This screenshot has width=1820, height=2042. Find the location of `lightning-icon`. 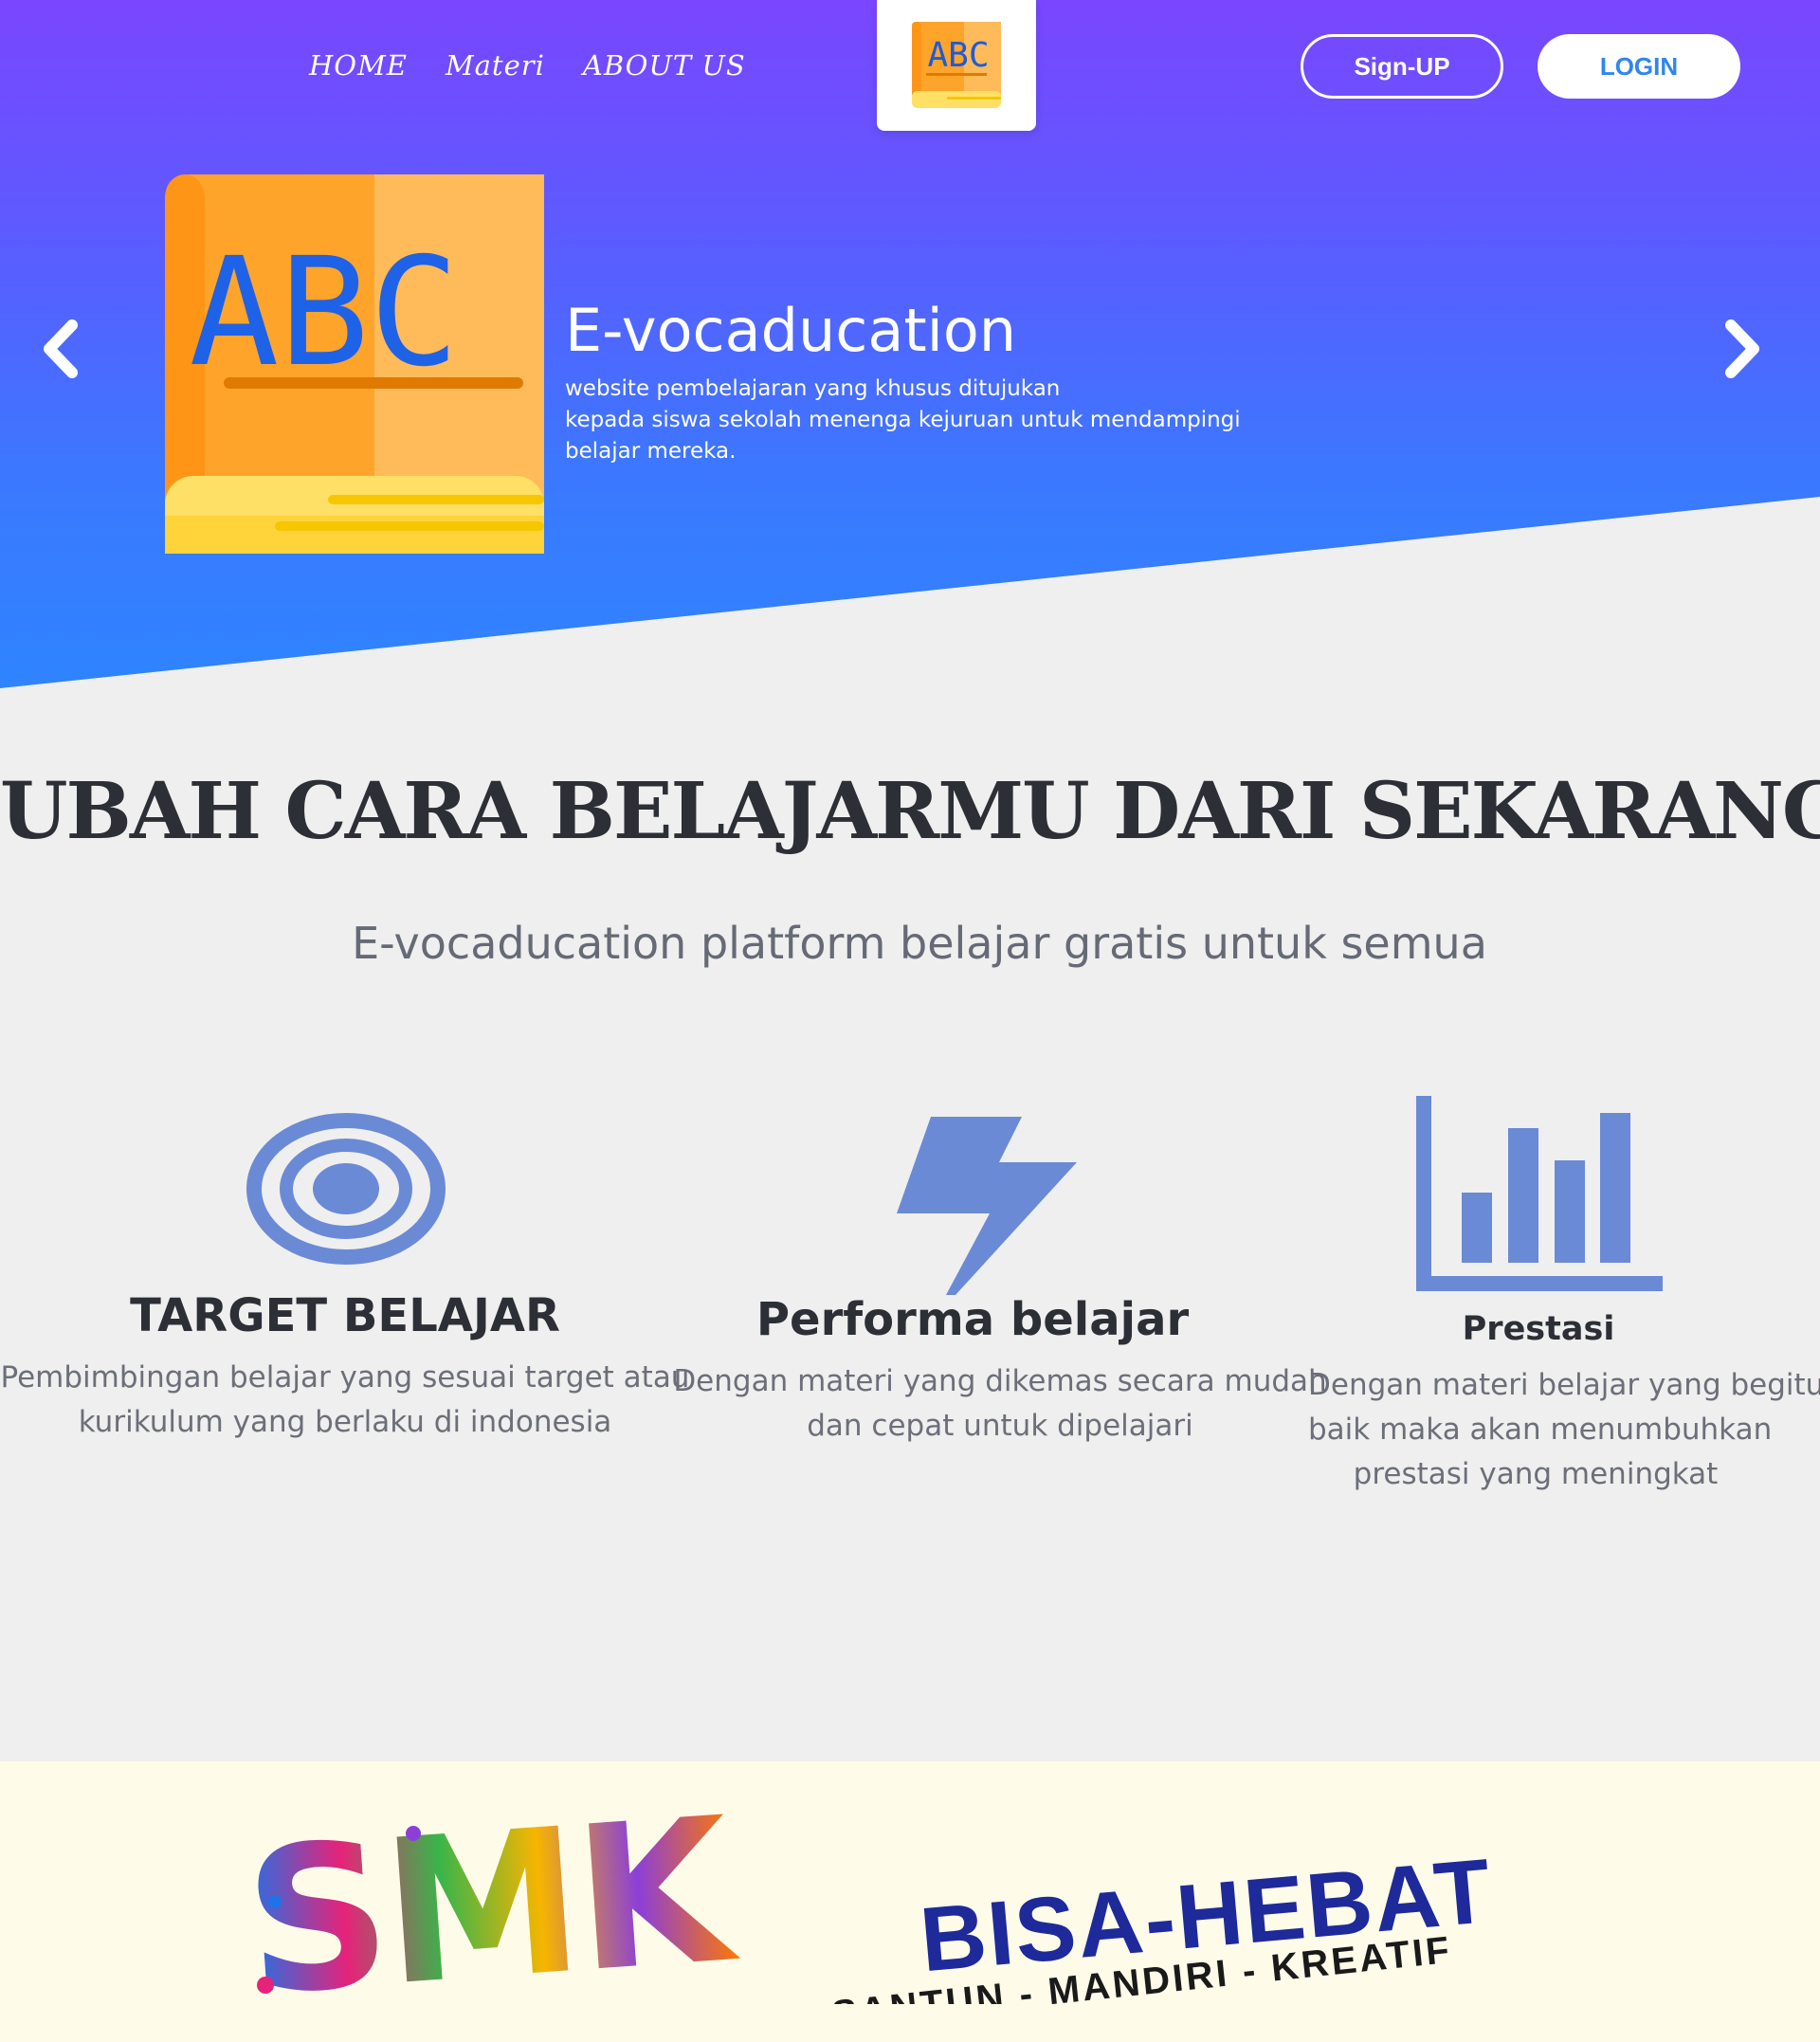

lightning-icon is located at coordinates (987, 1206).